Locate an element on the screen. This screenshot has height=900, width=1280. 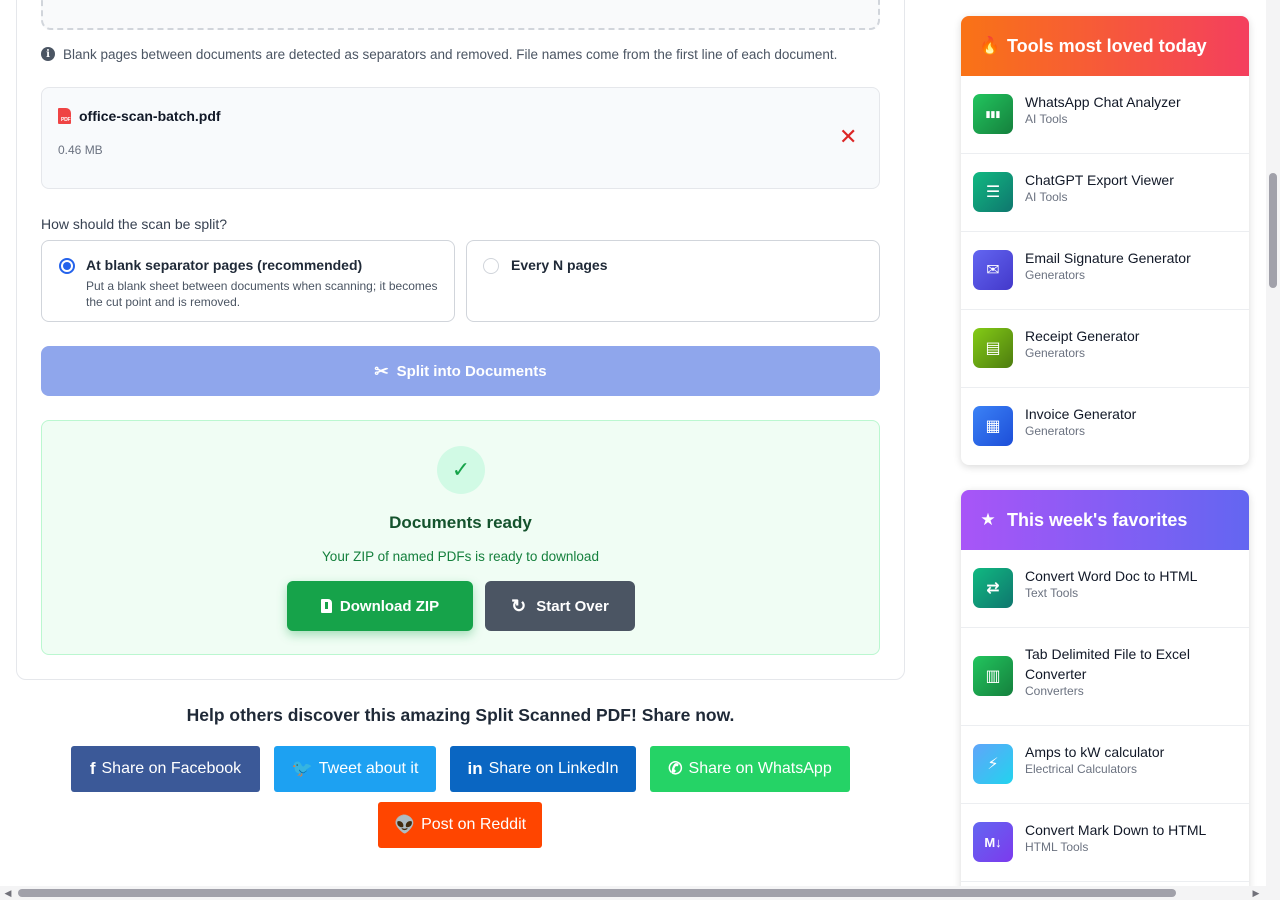
panel-title: This week's favorites is located at coordinates (1097, 519).